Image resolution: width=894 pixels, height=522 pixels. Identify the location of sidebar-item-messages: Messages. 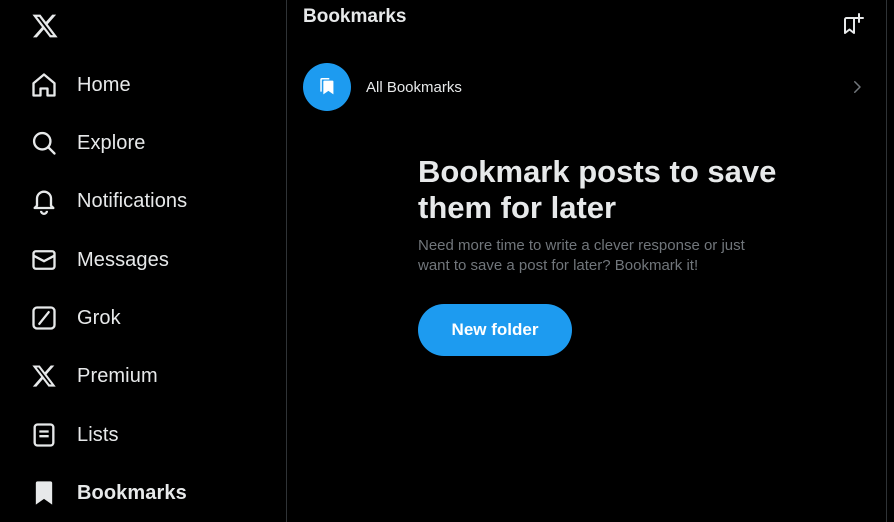
(99, 260).